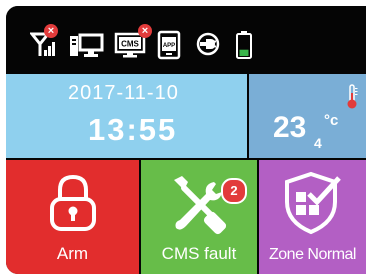  What do you see at coordinates (133, 129) in the screenshot?
I see `time-display: 13:55` at bounding box center [133, 129].